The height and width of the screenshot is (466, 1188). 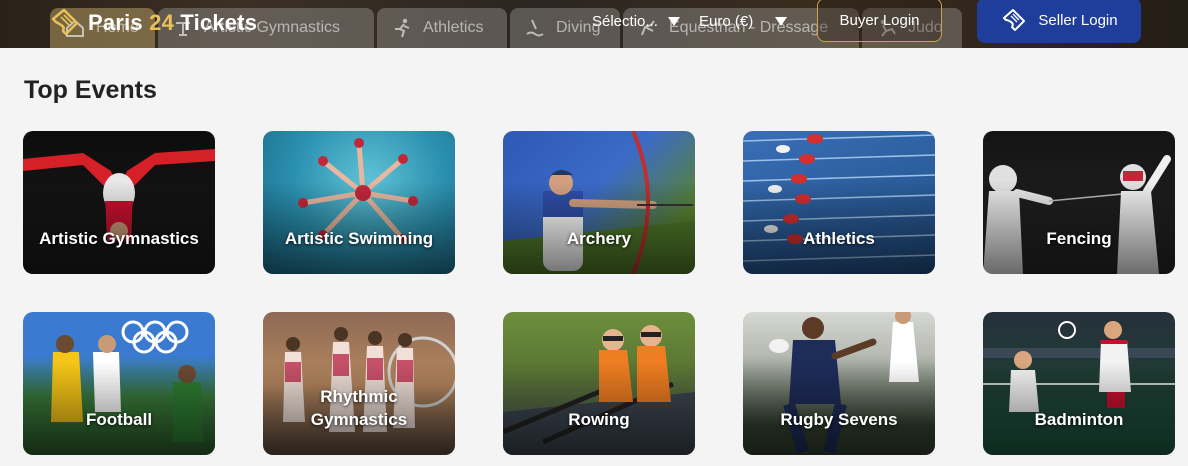 I want to click on card-label: Artistic Gymnastics, so click(x=119, y=238).